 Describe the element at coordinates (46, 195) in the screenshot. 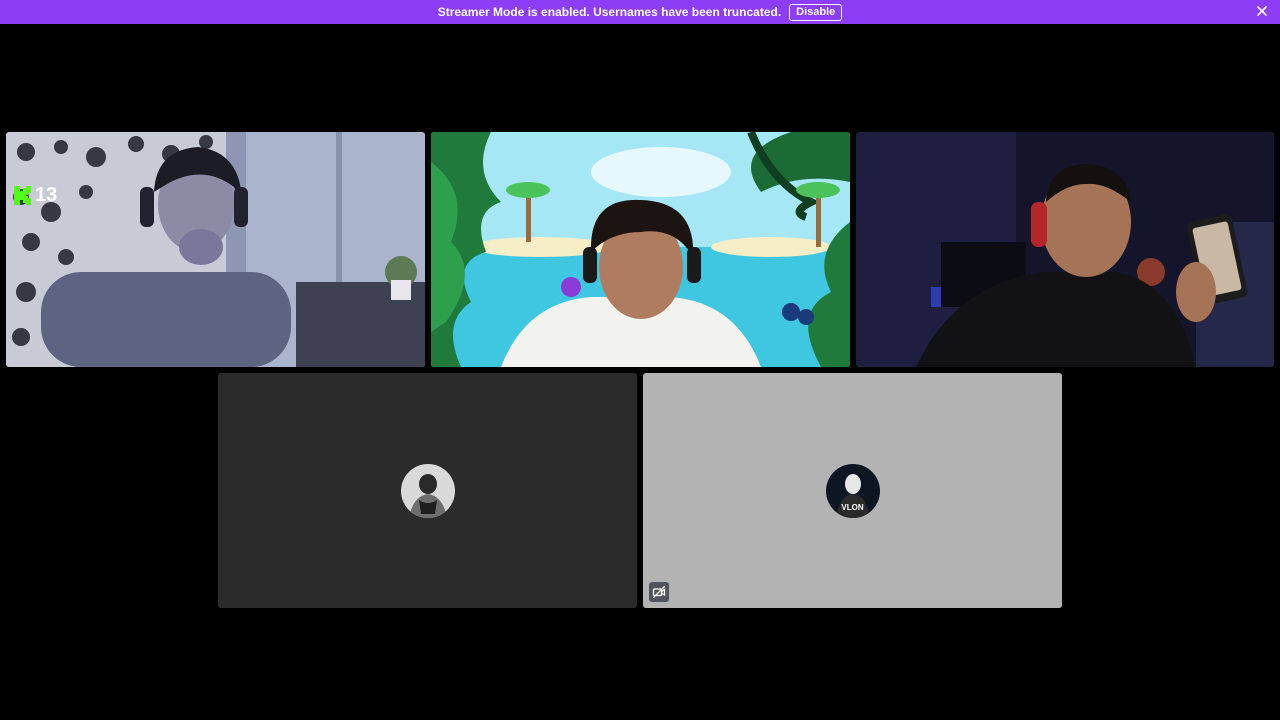

I see `kick-badge-count: 13` at that location.